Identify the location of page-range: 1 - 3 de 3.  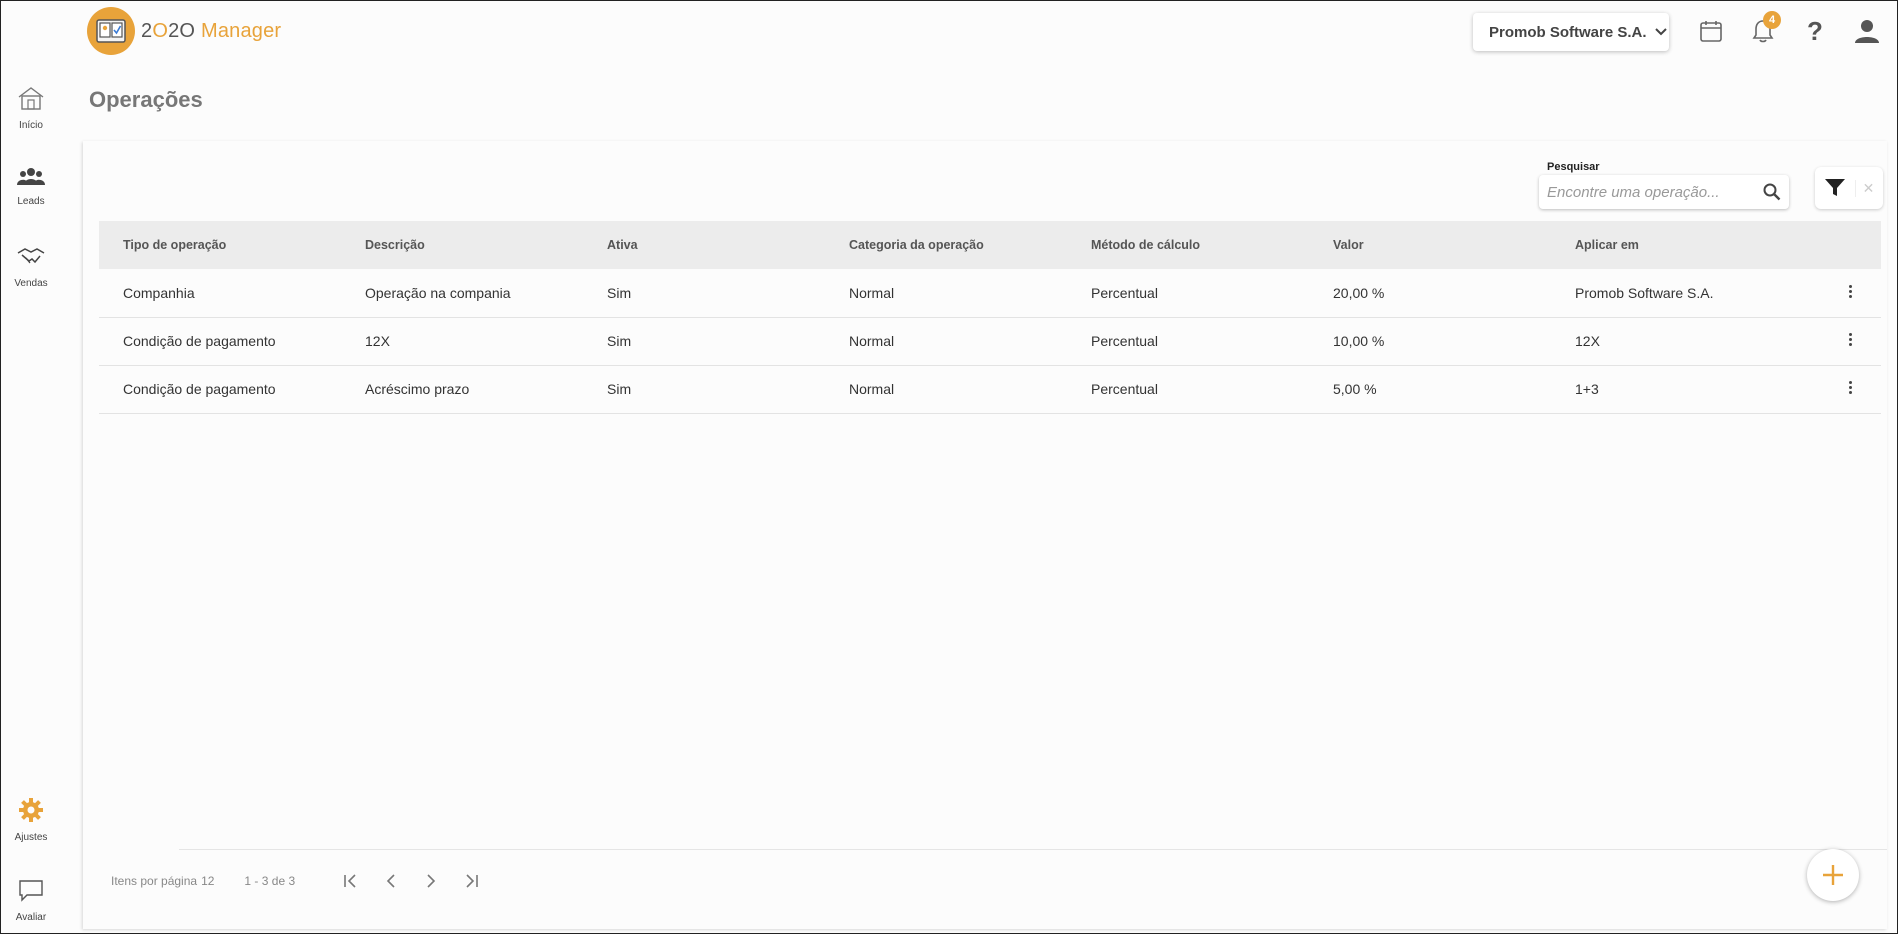
(270, 881).